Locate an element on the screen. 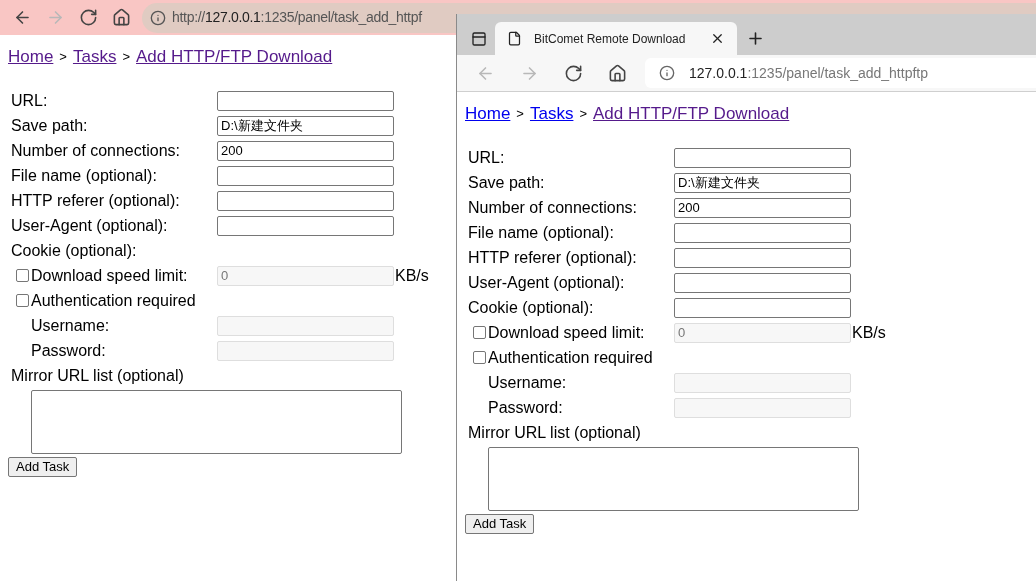 This screenshot has width=1036, height=581. close-icon is located at coordinates (717, 38).